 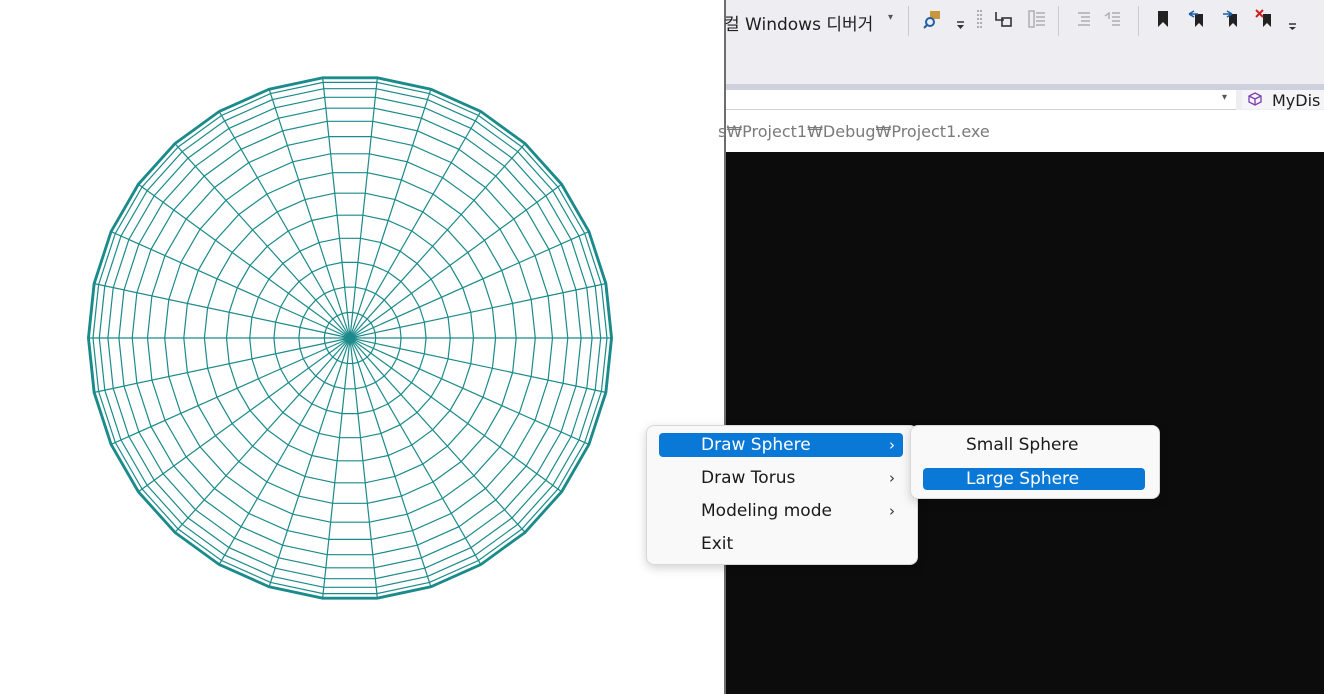 I want to click on member-combo: MyDis, so click(x=1283, y=100).